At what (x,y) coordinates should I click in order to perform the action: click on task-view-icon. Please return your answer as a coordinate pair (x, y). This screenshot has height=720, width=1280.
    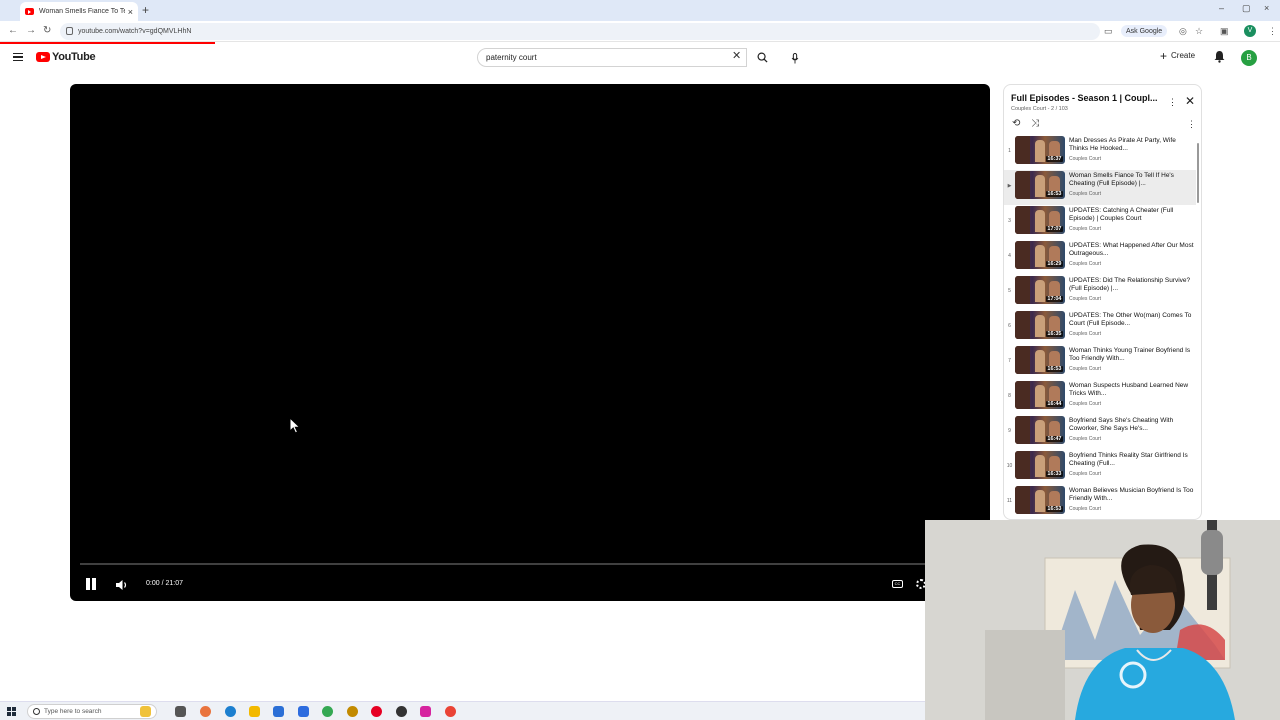
    Looking at the image, I should click on (180, 711).